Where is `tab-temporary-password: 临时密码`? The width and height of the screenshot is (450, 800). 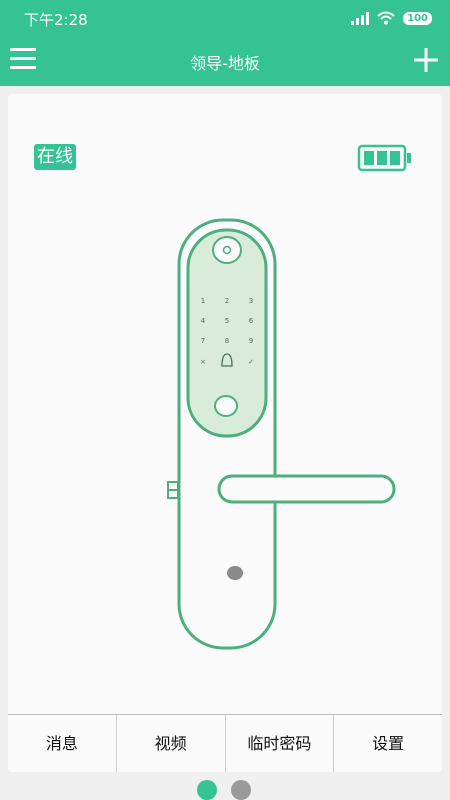 tab-temporary-password: 临时密码 is located at coordinates (280, 743).